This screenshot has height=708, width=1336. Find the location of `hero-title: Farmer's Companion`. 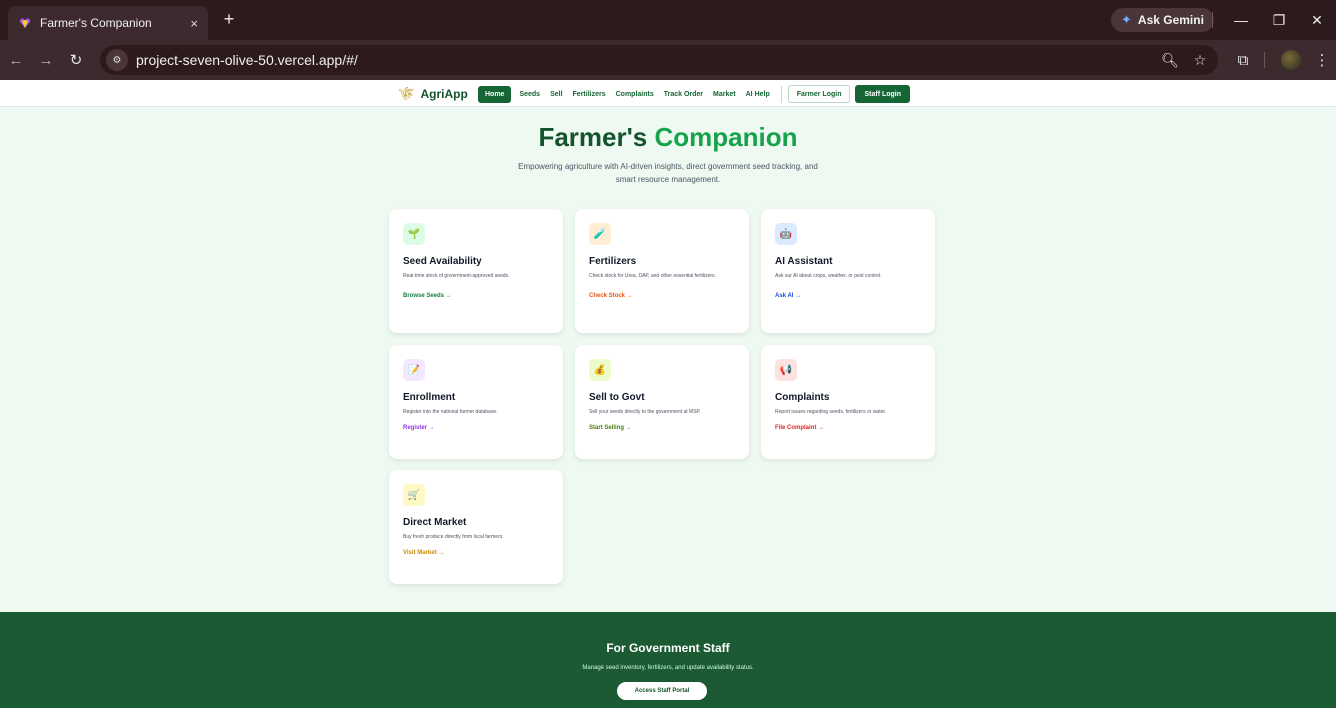

hero-title: Farmer's Companion is located at coordinates (668, 137).